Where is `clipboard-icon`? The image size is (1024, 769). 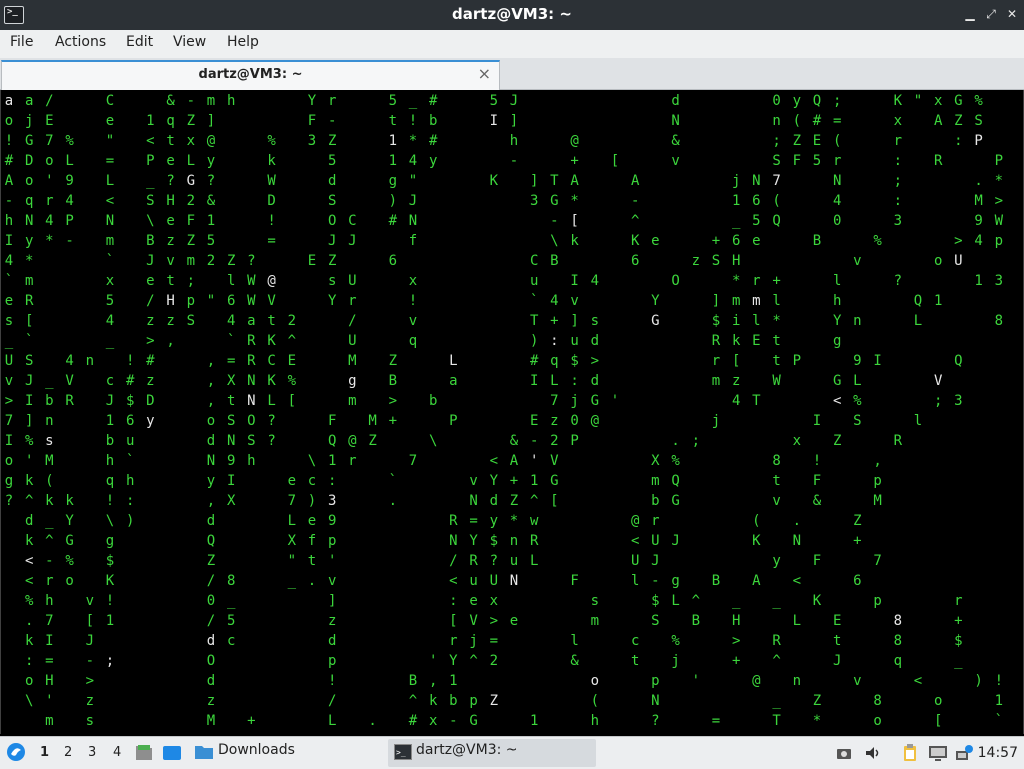 clipboard-icon is located at coordinates (910, 753).